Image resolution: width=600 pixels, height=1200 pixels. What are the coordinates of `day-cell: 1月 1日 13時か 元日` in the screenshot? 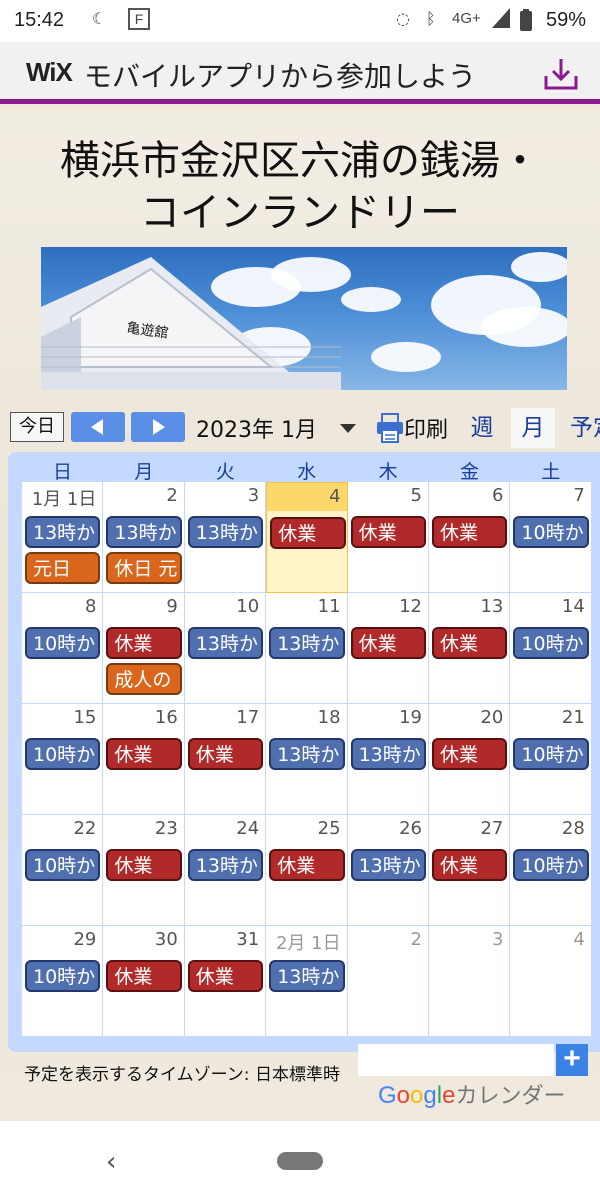 It's located at (63, 537).